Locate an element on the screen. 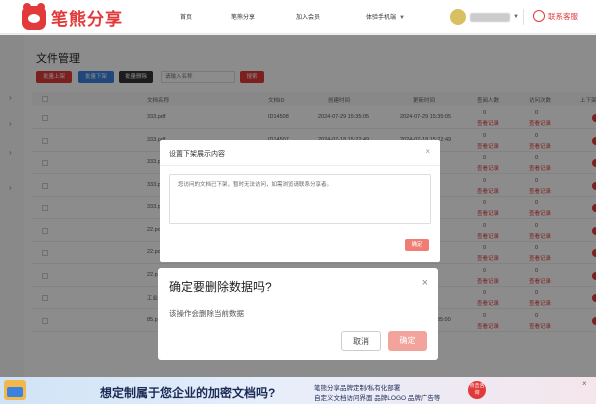  consult-badge: 点击咨询 is located at coordinates (477, 390).